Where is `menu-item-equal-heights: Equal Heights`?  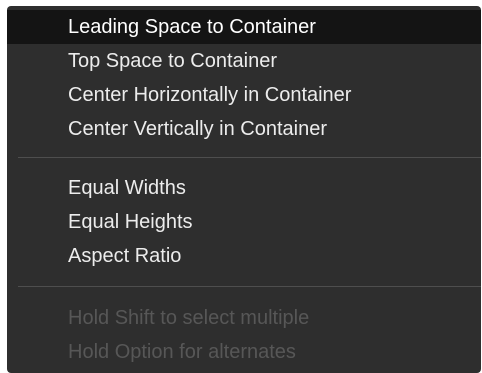
menu-item-equal-heights: Equal Heights is located at coordinates (244, 222).